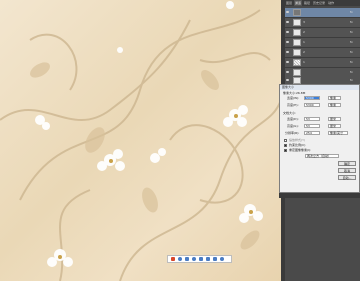  Describe the element at coordinates (307, 3) in the screenshot. I see `tab-paths: 路径` at that location.